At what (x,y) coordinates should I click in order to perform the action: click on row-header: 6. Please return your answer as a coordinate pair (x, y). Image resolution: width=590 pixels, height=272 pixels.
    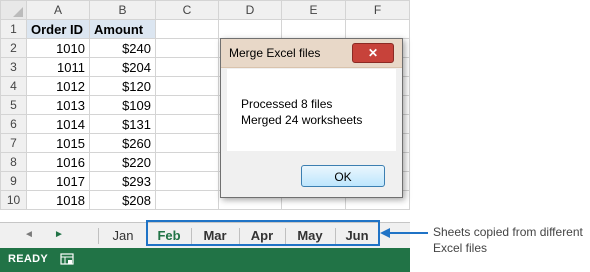
    Looking at the image, I should click on (13, 124).